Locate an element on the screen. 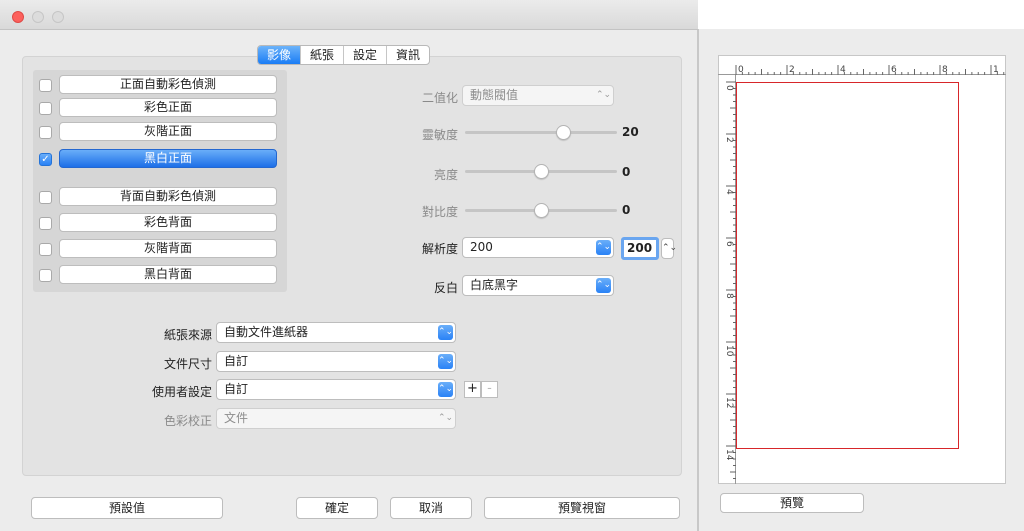 This screenshot has height=531, width=1024. brightness-value: 0 is located at coordinates (626, 172).